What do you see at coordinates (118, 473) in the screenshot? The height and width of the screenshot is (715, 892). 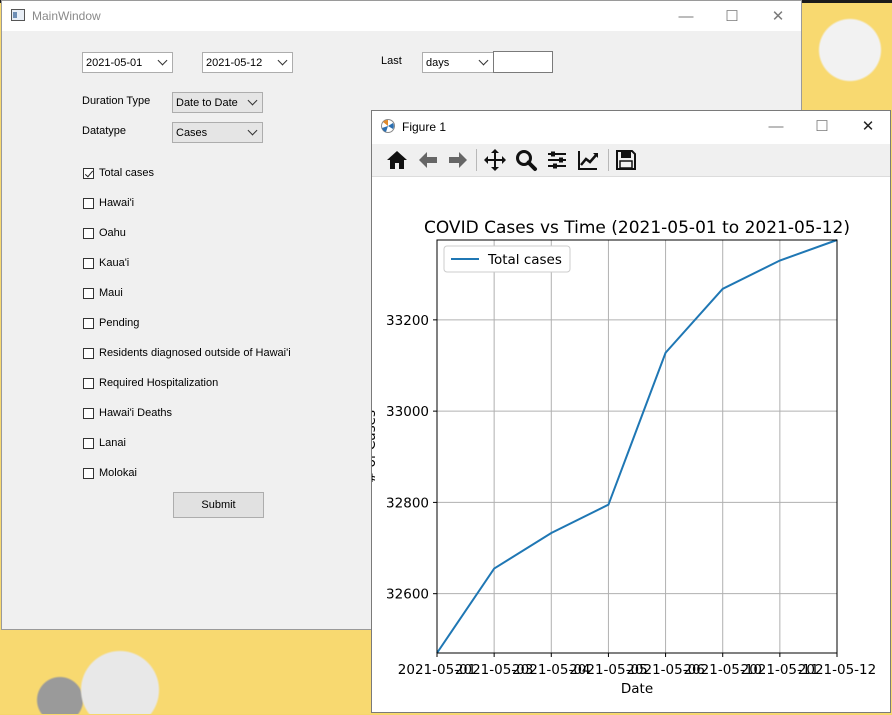 I see `checkbox-label: Molokai` at bounding box center [118, 473].